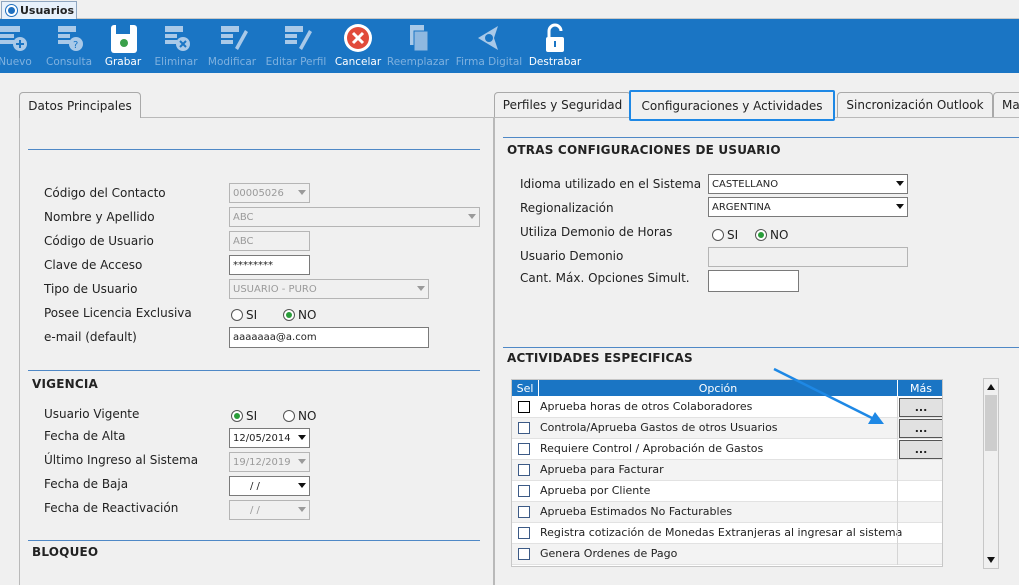 This screenshot has width=1019, height=585. What do you see at coordinates (252, 315) in the screenshot?
I see `licencia-si-label: SI` at bounding box center [252, 315].